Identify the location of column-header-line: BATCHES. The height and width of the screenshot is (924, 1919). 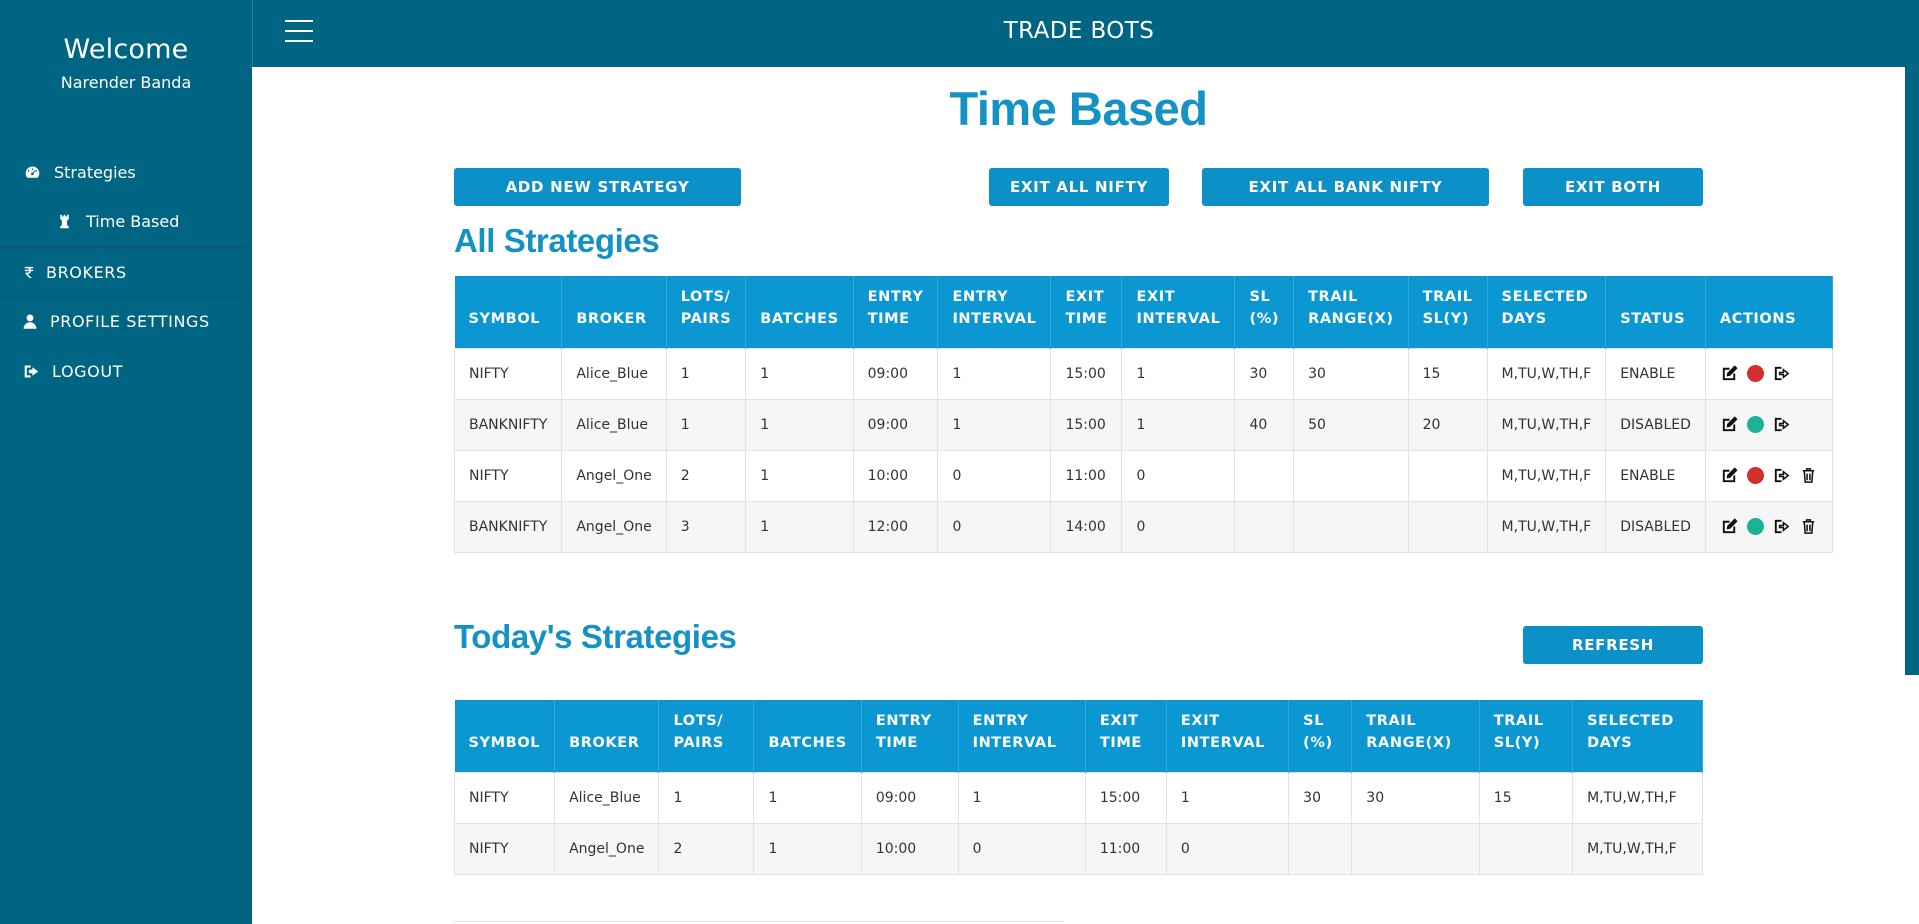
(799, 318).